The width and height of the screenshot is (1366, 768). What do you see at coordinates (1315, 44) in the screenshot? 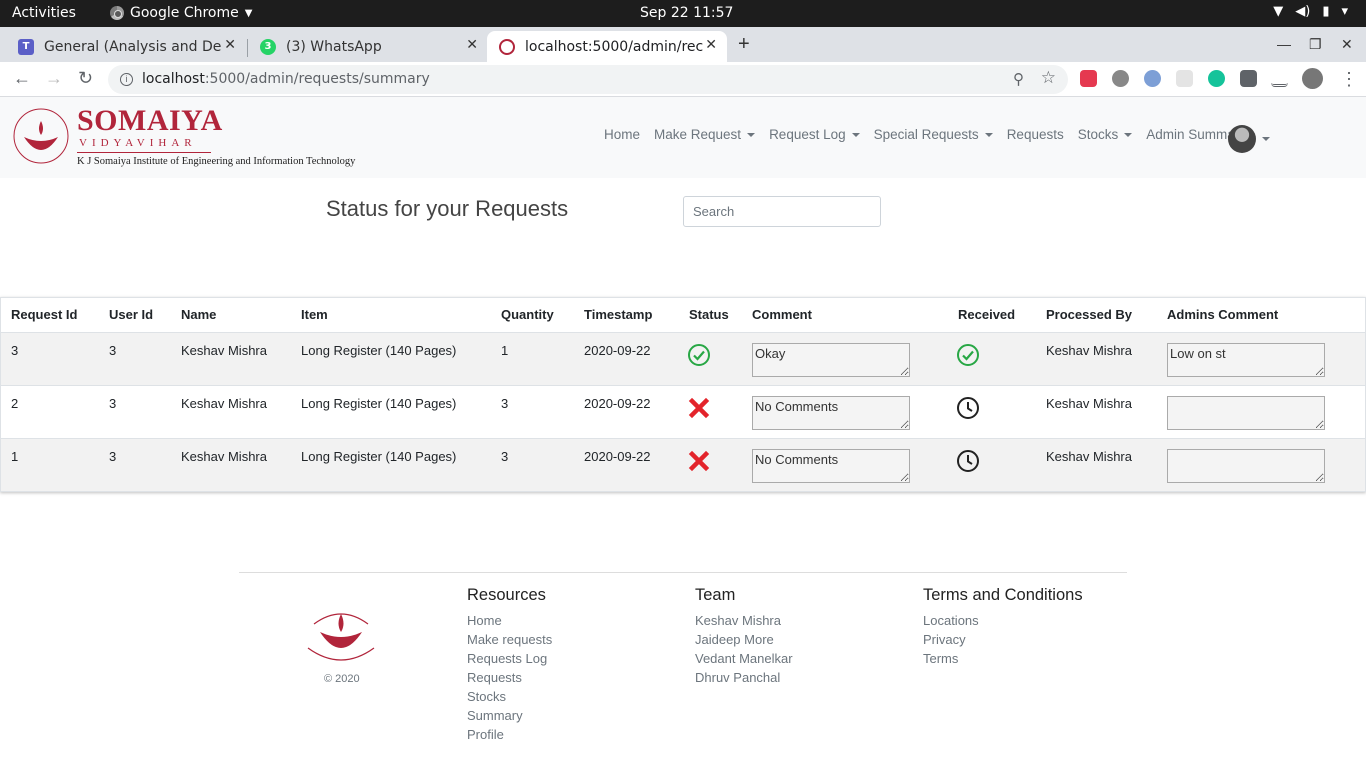
I see `restore-icon: ❐` at bounding box center [1315, 44].